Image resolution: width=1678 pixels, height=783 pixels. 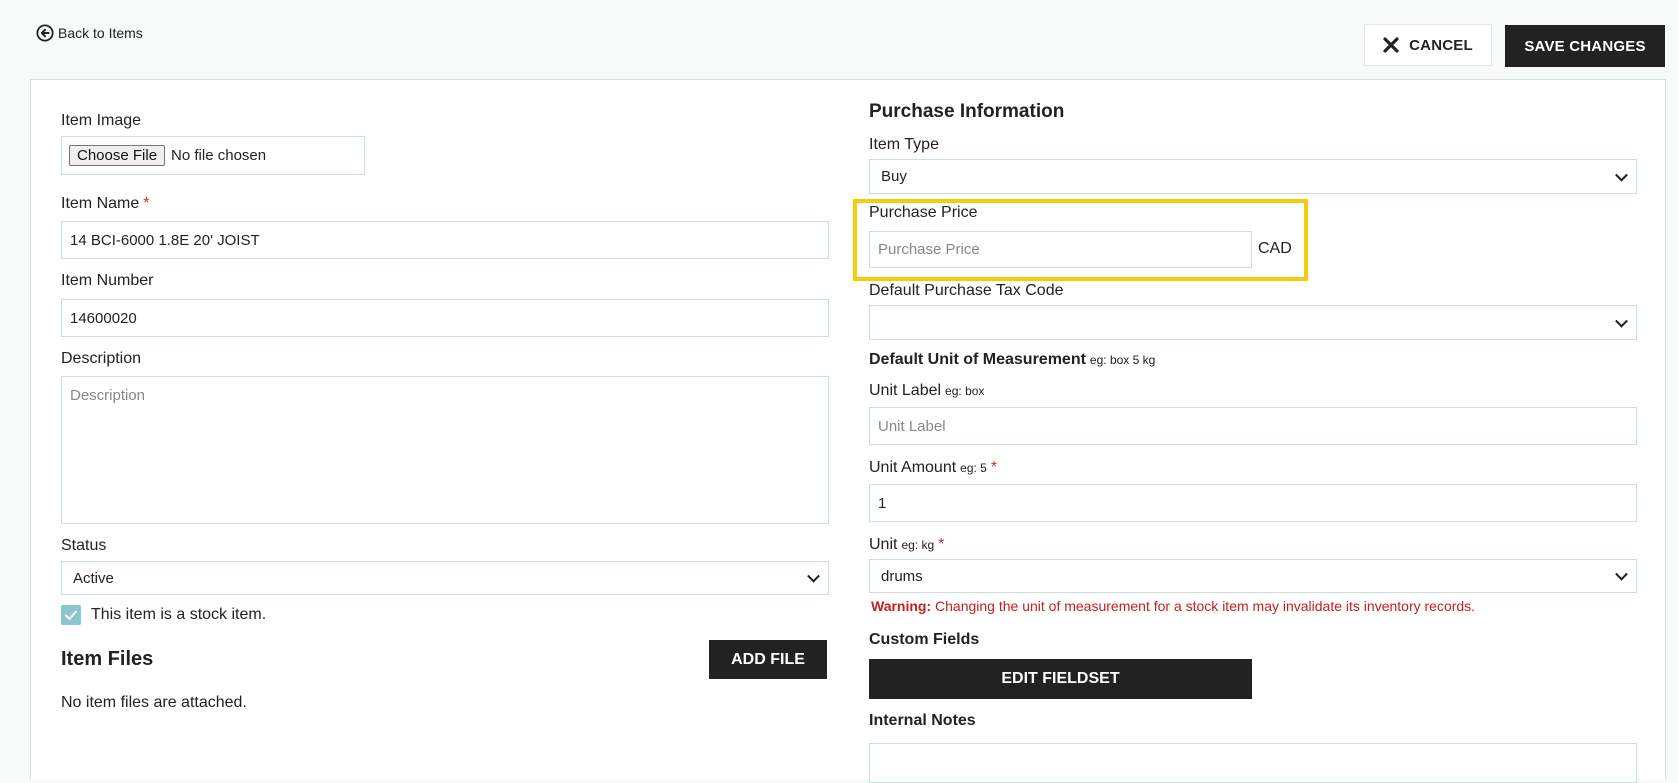 What do you see at coordinates (154, 702) in the screenshot?
I see `no-files-text: No item files are attached.` at bounding box center [154, 702].